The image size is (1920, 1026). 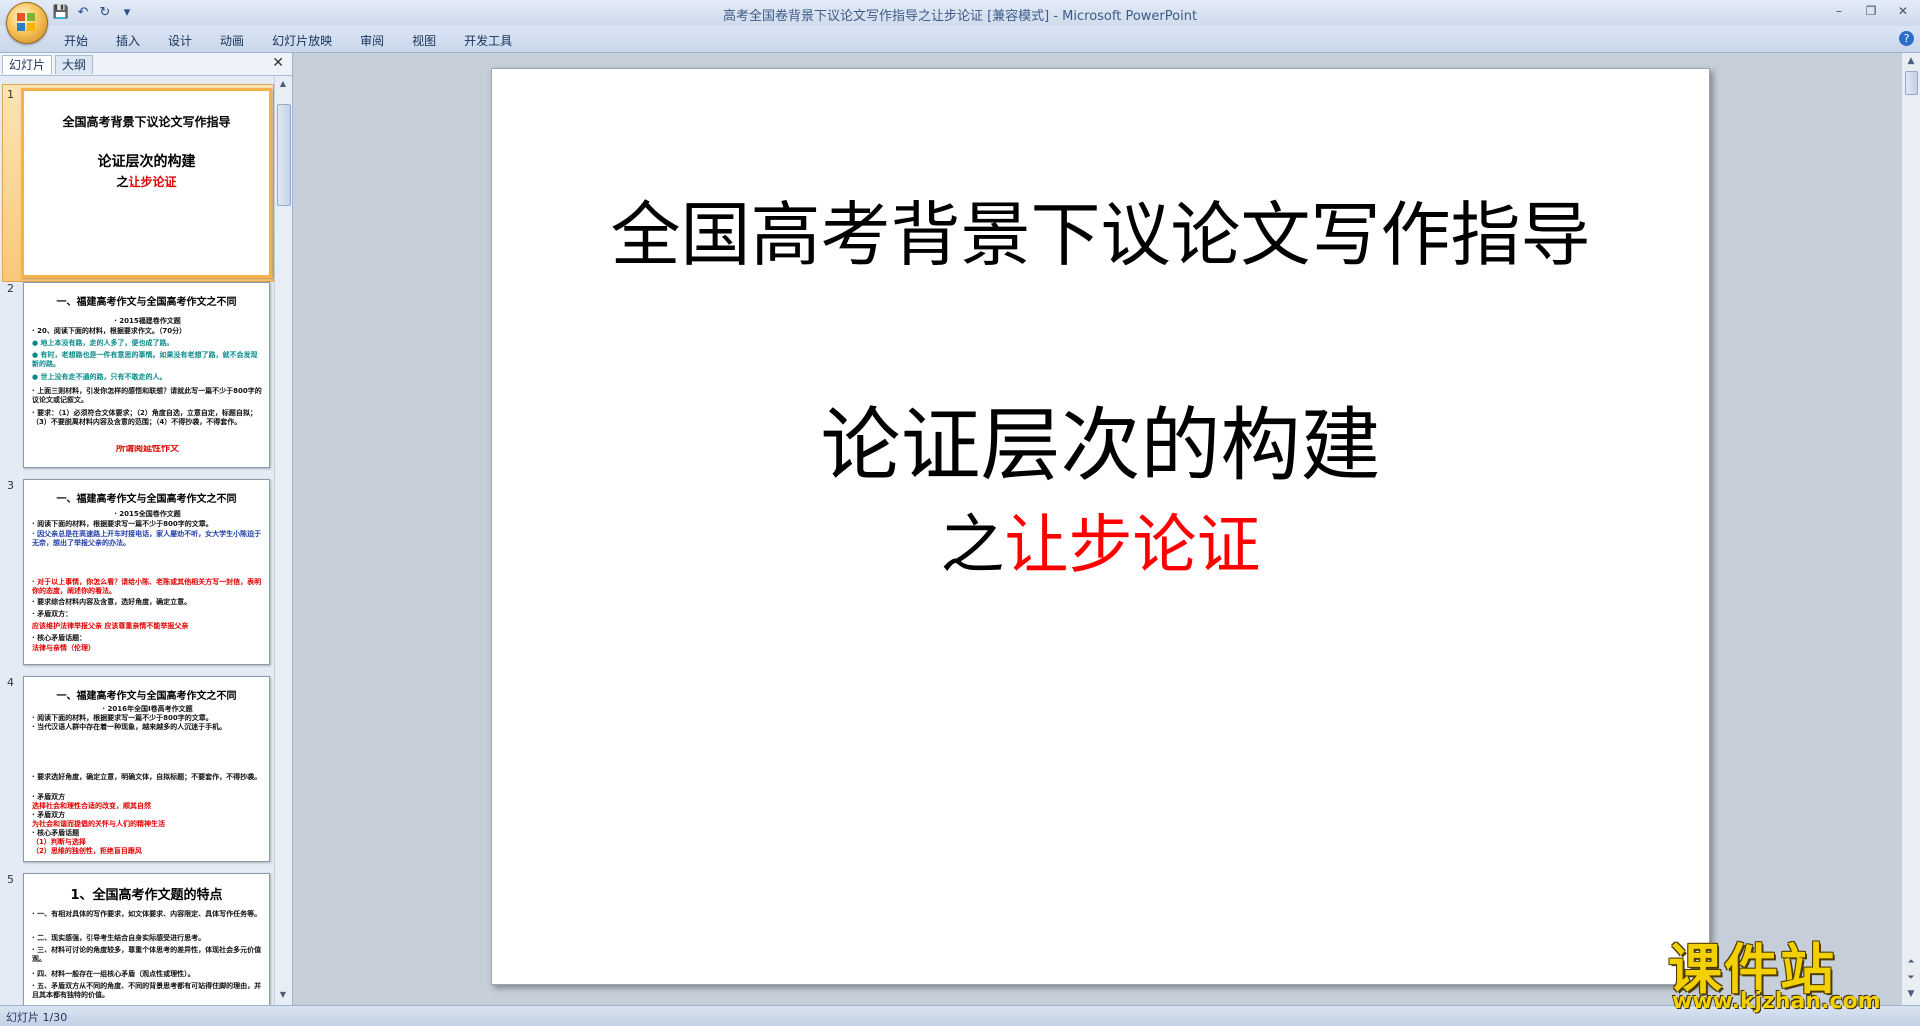 What do you see at coordinates (10, 94) in the screenshot?
I see `thumb-number: 1` at bounding box center [10, 94].